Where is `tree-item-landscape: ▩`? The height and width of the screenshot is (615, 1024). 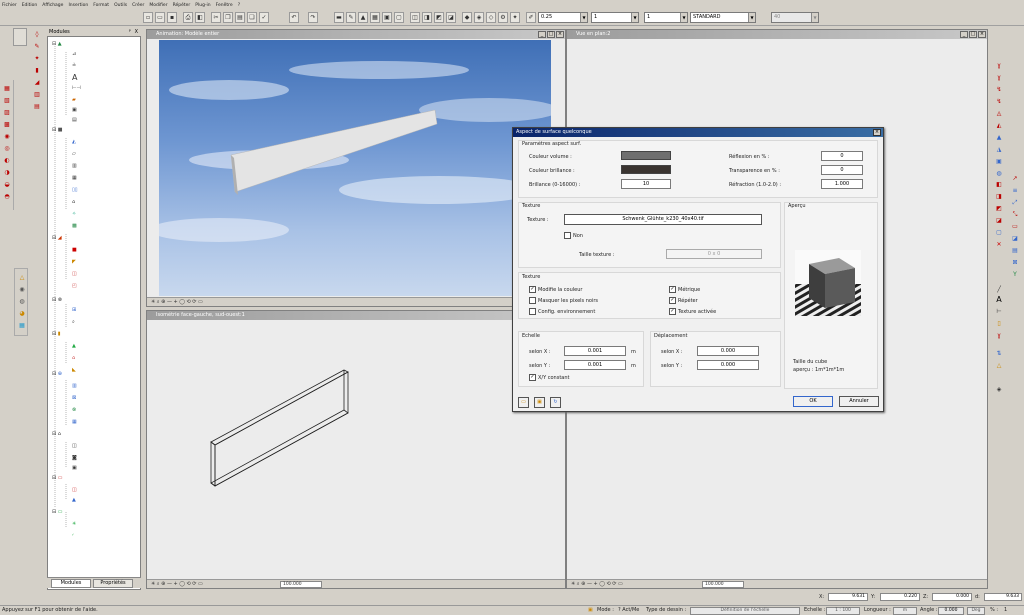 tree-item-landscape: ▩ is located at coordinates (74, 226).